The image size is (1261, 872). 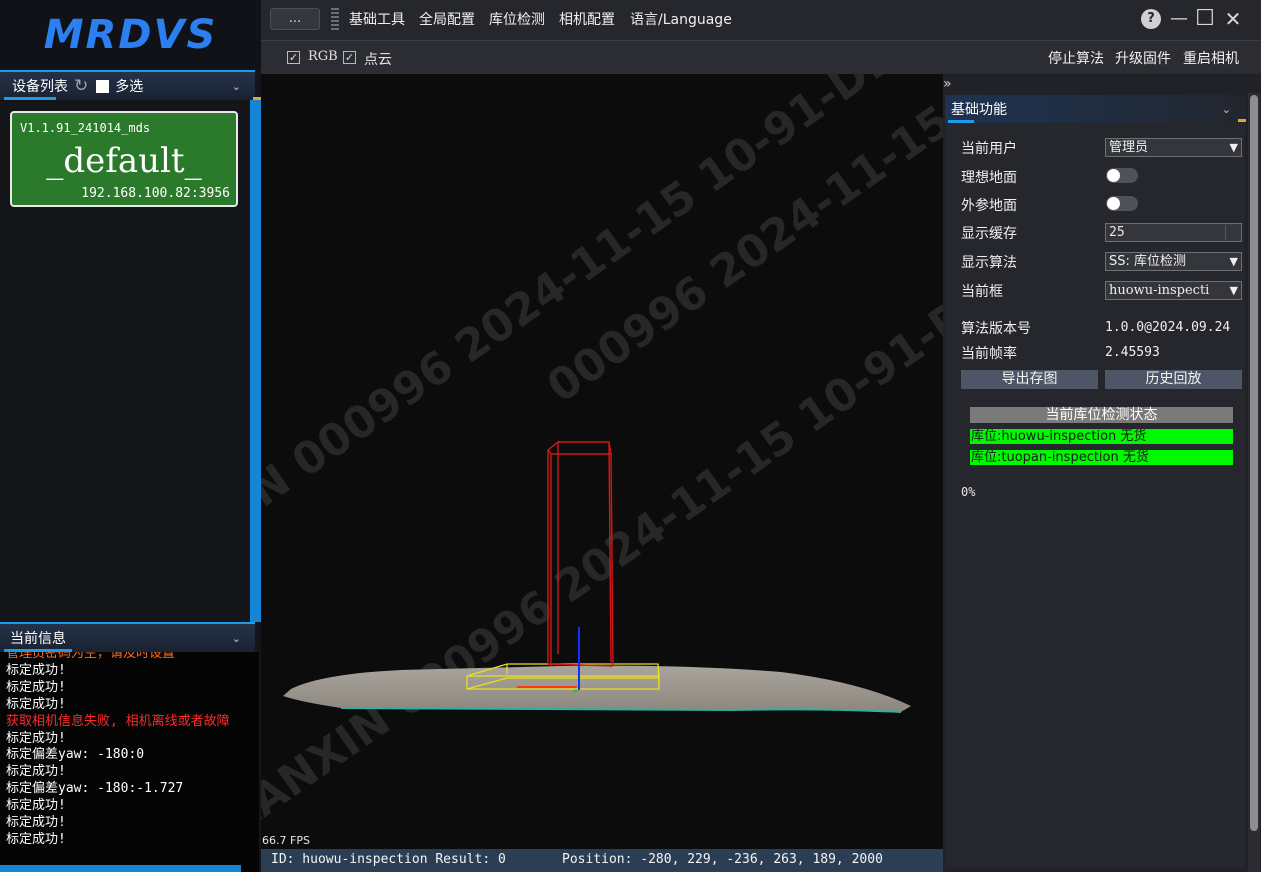 What do you see at coordinates (1148, 261) in the screenshot?
I see `display-algorithm-value: SS: 库位检测` at bounding box center [1148, 261].